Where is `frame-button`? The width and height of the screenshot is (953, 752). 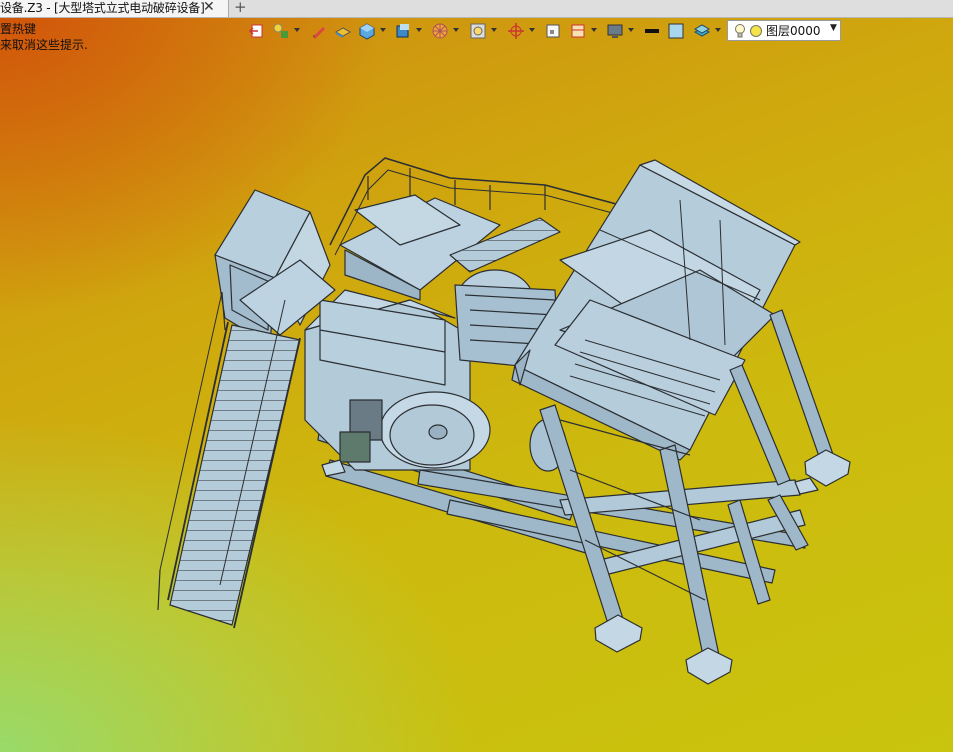
frame-button is located at coordinates (553, 31).